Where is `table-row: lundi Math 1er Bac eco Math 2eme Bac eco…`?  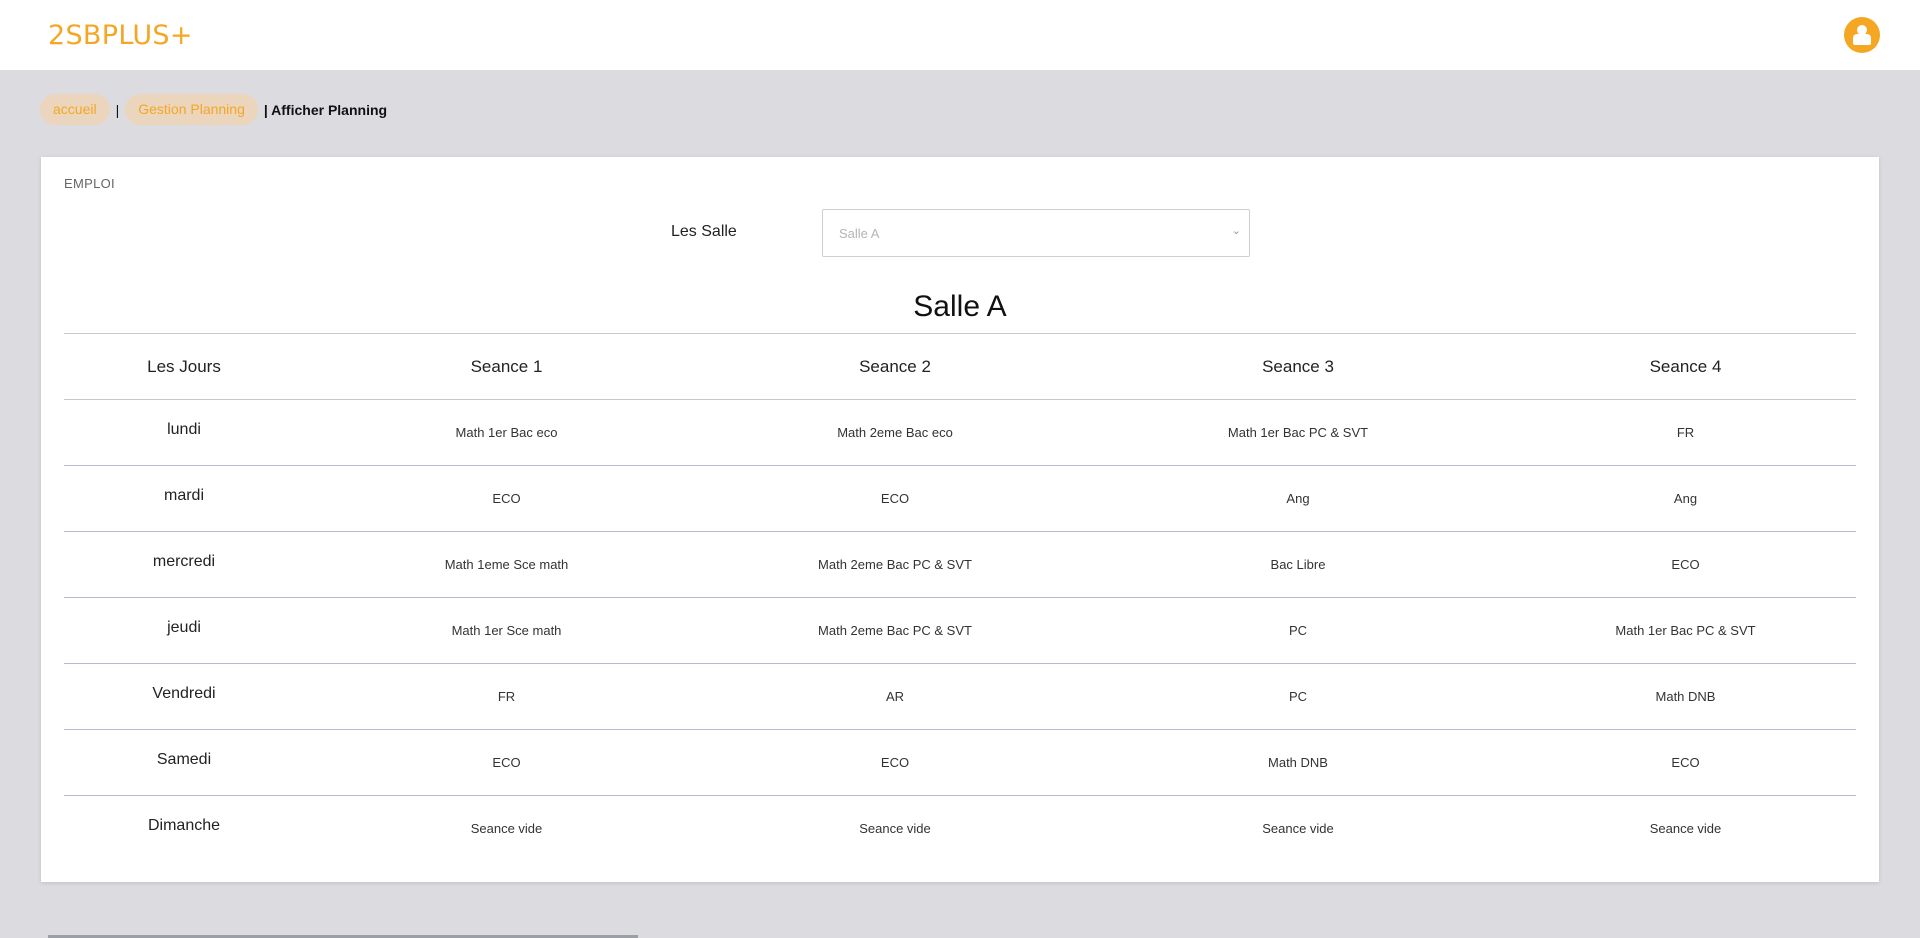
table-row: lundi Math 1er Bac eco Math 2eme Bac eco… is located at coordinates (960, 433).